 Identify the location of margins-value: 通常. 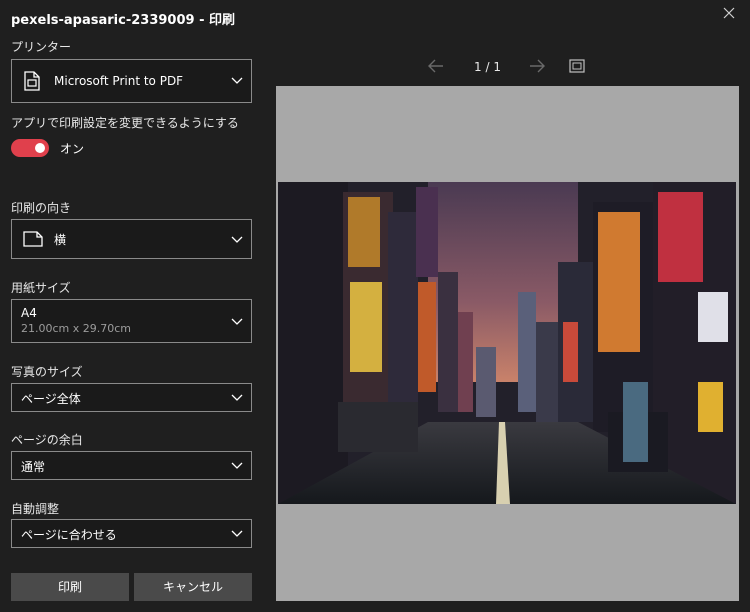
(33, 467).